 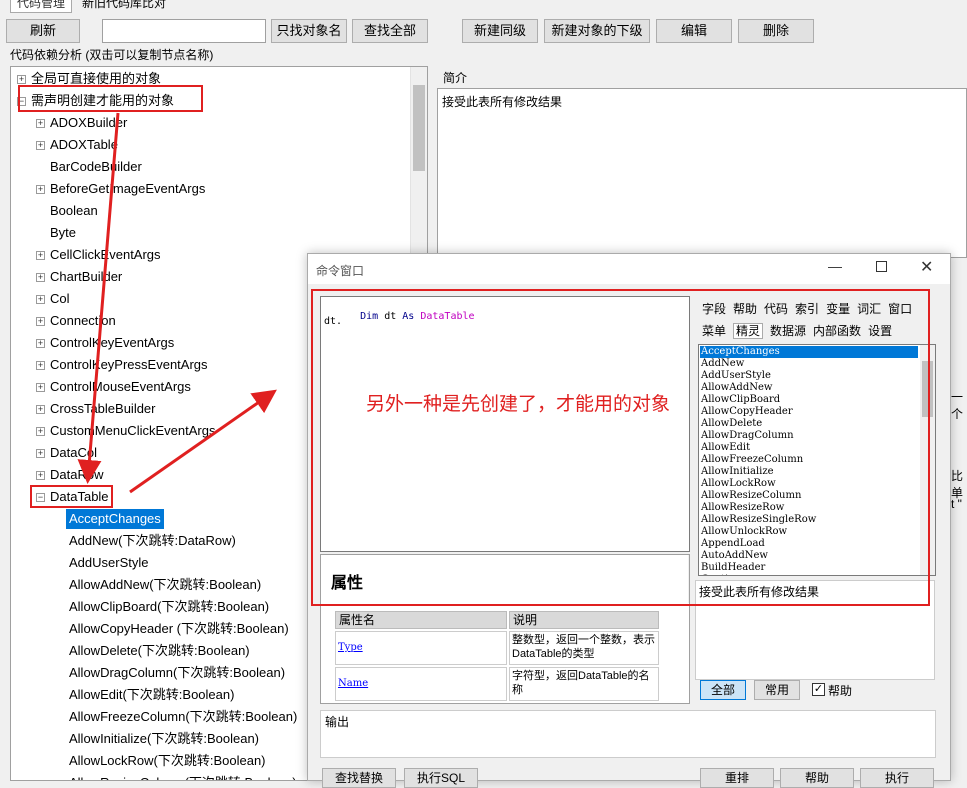 I want to click on annotation-arrows, so click(x=177, y=303).